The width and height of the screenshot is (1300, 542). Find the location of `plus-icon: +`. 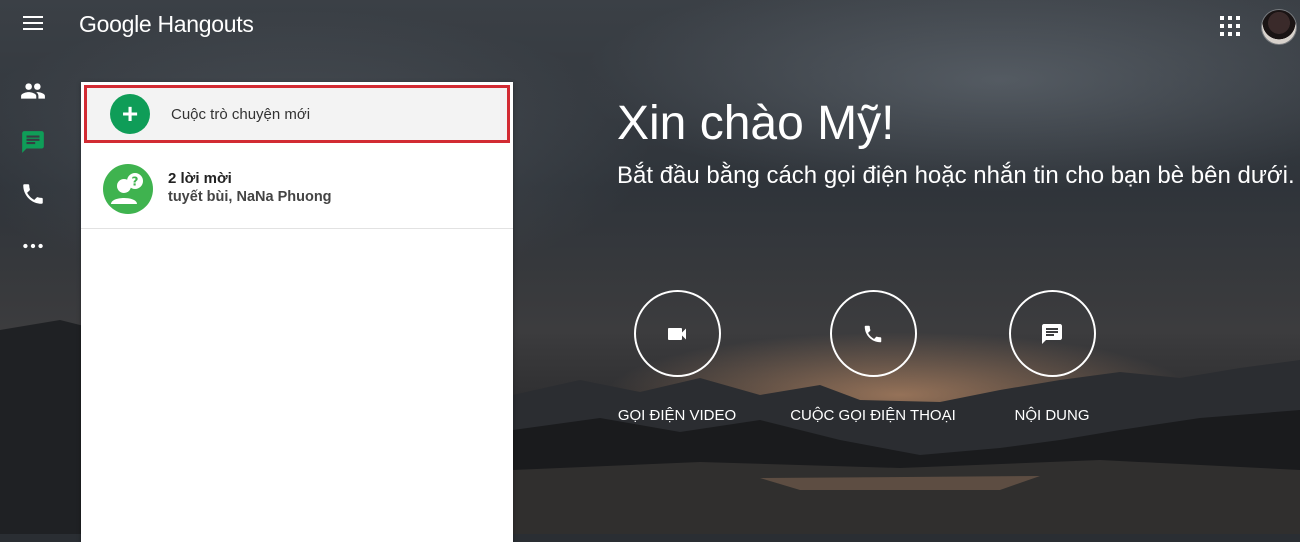

plus-icon: + is located at coordinates (130, 114).